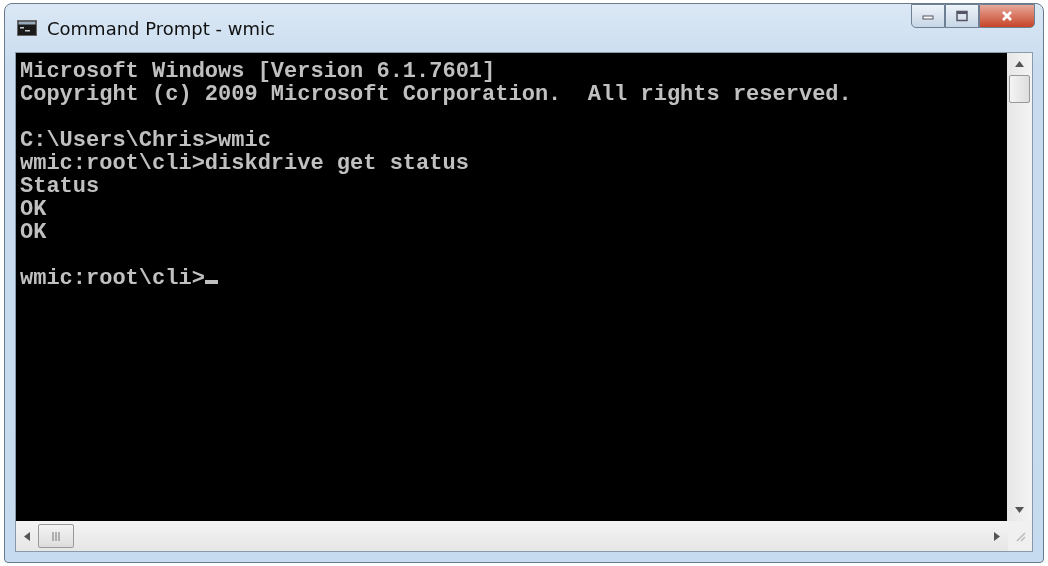 Image resolution: width=1048 pixels, height=566 pixels. Describe the element at coordinates (1019, 510) in the screenshot. I see `scroll-down-icon` at that location.